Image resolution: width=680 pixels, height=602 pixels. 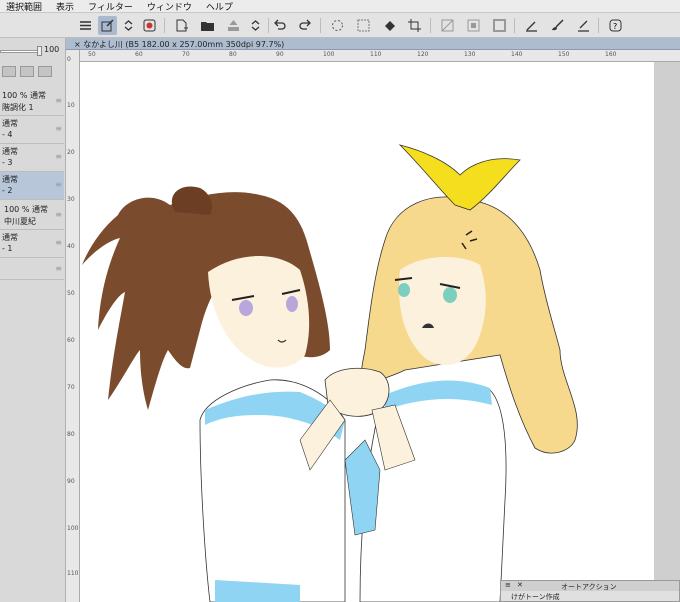 What do you see at coordinates (340, 6) in the screenshot?
I see `menu-bar: 選択範囲 表示 フィルター ウィンドウ ヘルプ` at bounding box center [340, 6].